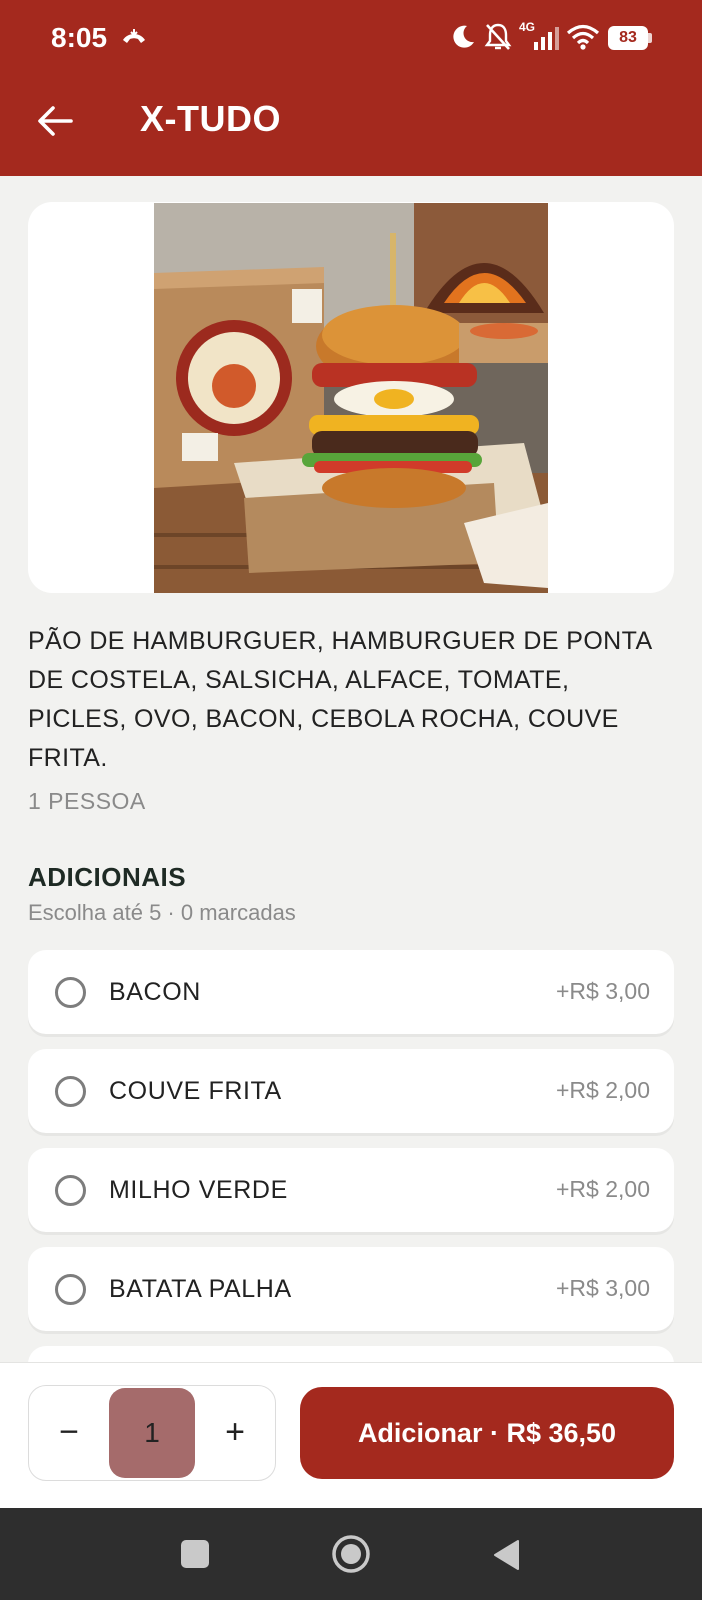 The width and height of the screenshot is (702, 1600). I want to click on back-button, so click(55, 121).